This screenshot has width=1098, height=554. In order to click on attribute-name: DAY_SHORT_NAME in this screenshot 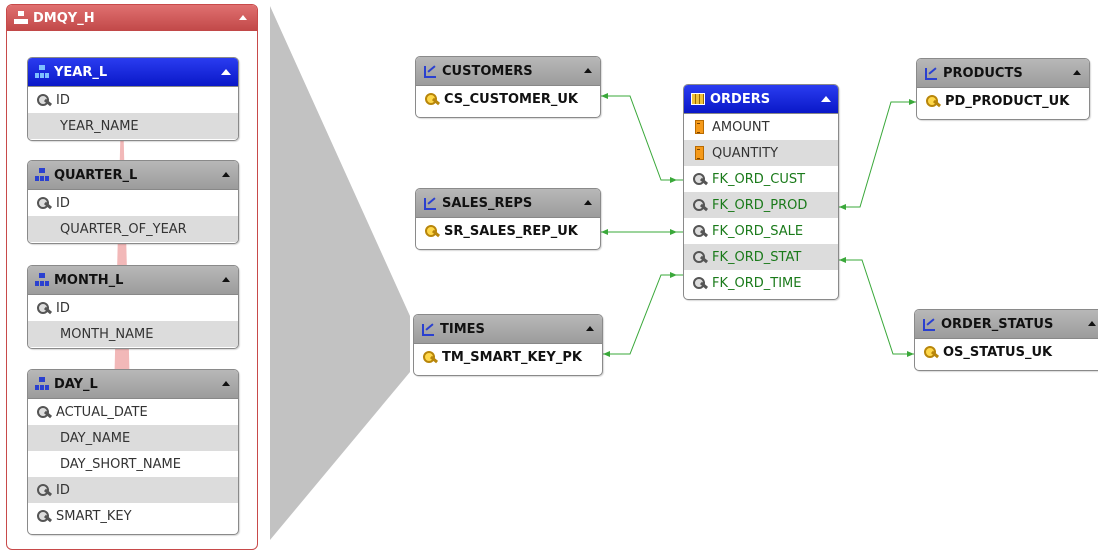, I will do `click(120, 464)`.